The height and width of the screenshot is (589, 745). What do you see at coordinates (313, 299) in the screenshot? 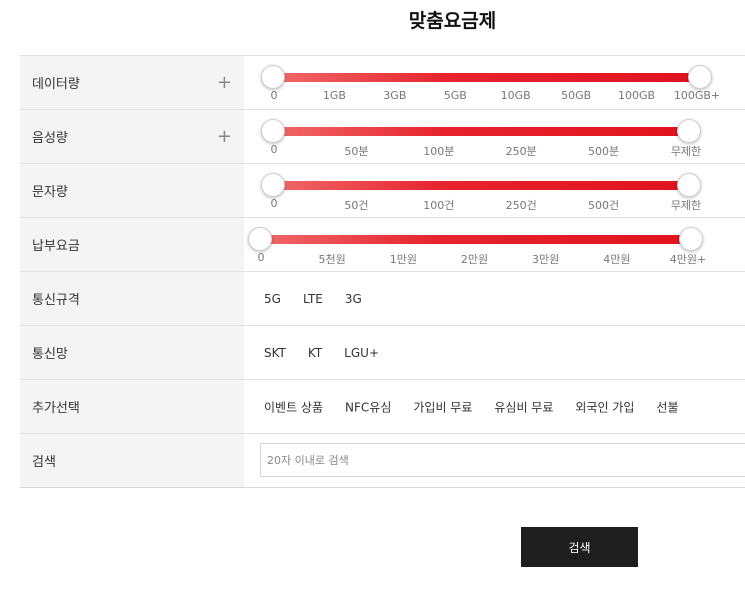
I see `option-lte: LTE` at bounding box center [313, 299].